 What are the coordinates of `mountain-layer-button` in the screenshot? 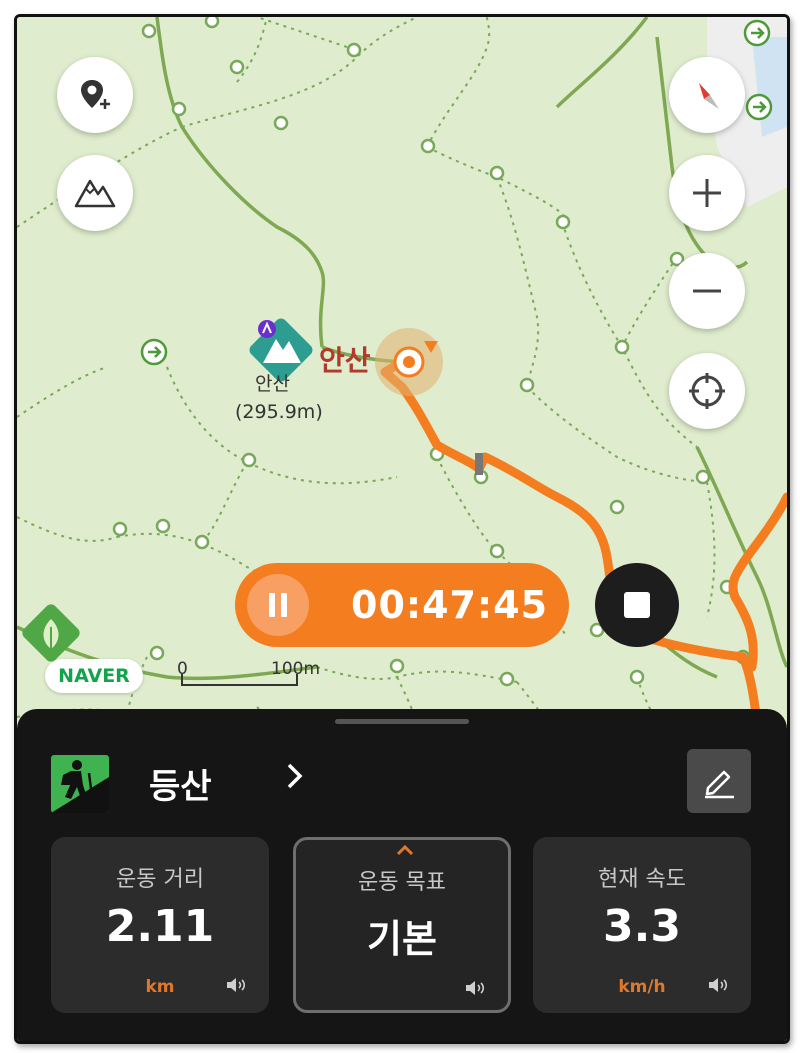 It's located at (95, 193).